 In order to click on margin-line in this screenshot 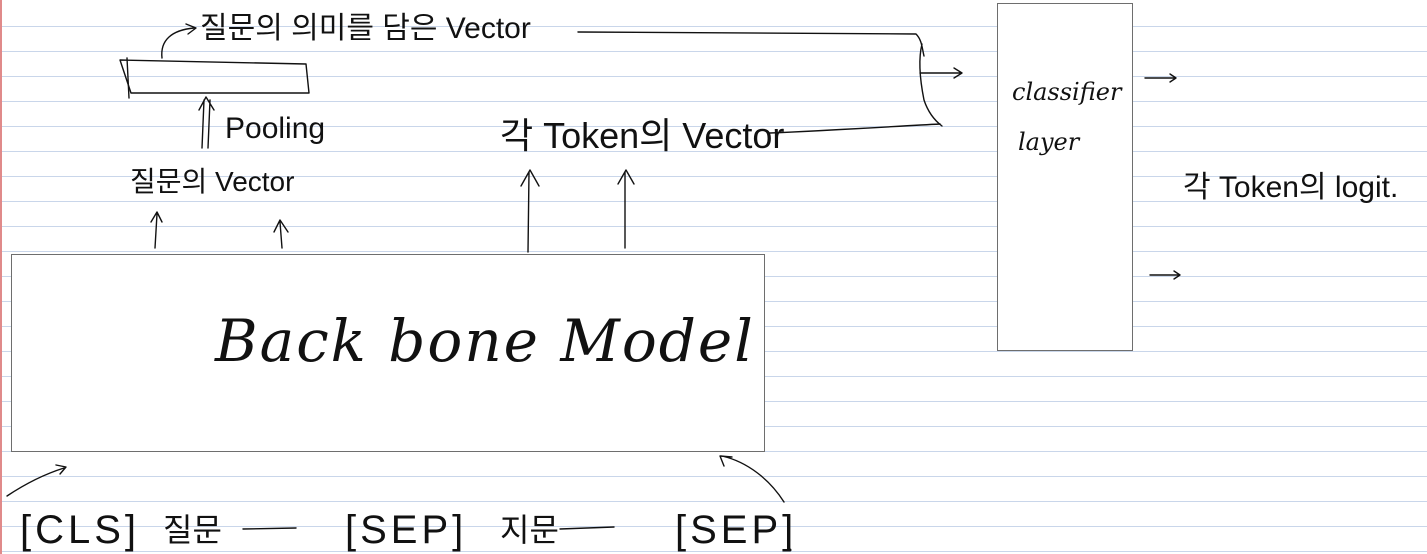, I will do `click(1, 277)`.